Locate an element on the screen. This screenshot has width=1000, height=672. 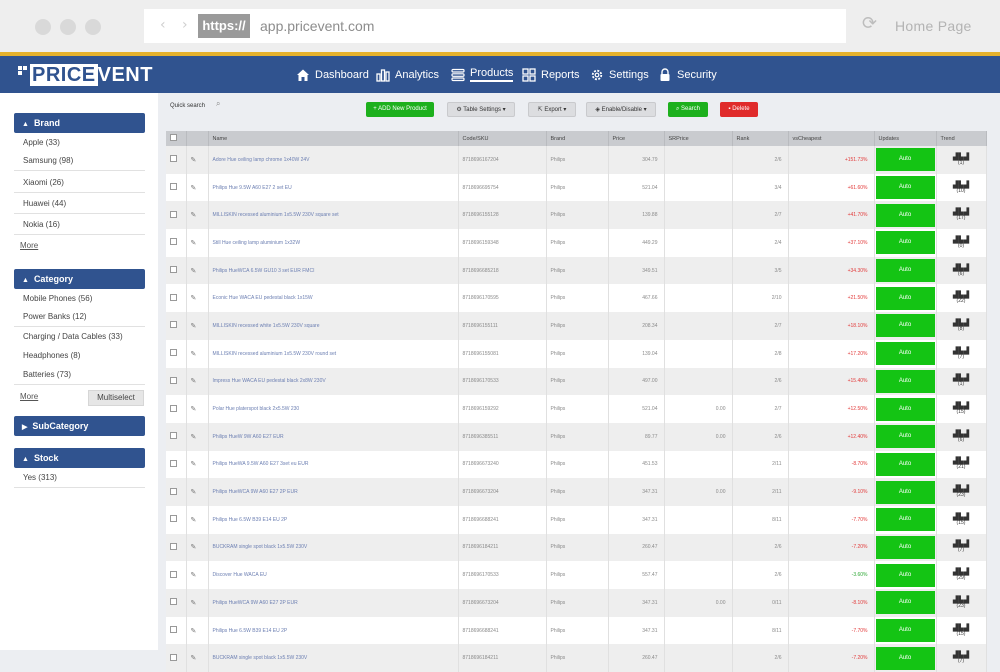
column-header: Name is located at coordinates (333, 138).